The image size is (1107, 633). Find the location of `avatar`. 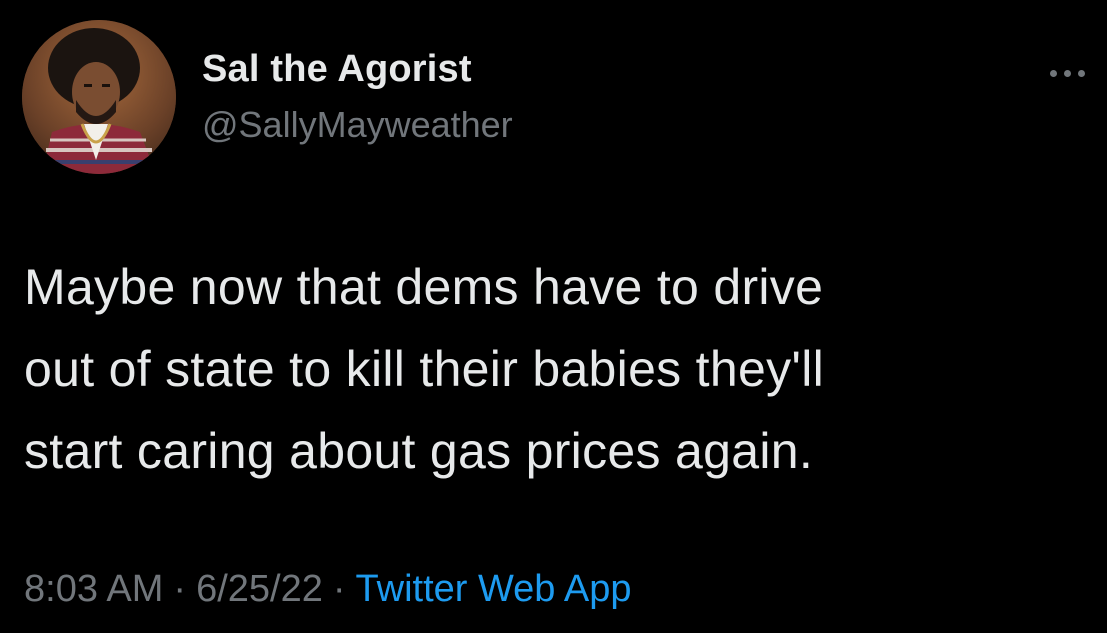

avatar is located at coordinates (99, 97).